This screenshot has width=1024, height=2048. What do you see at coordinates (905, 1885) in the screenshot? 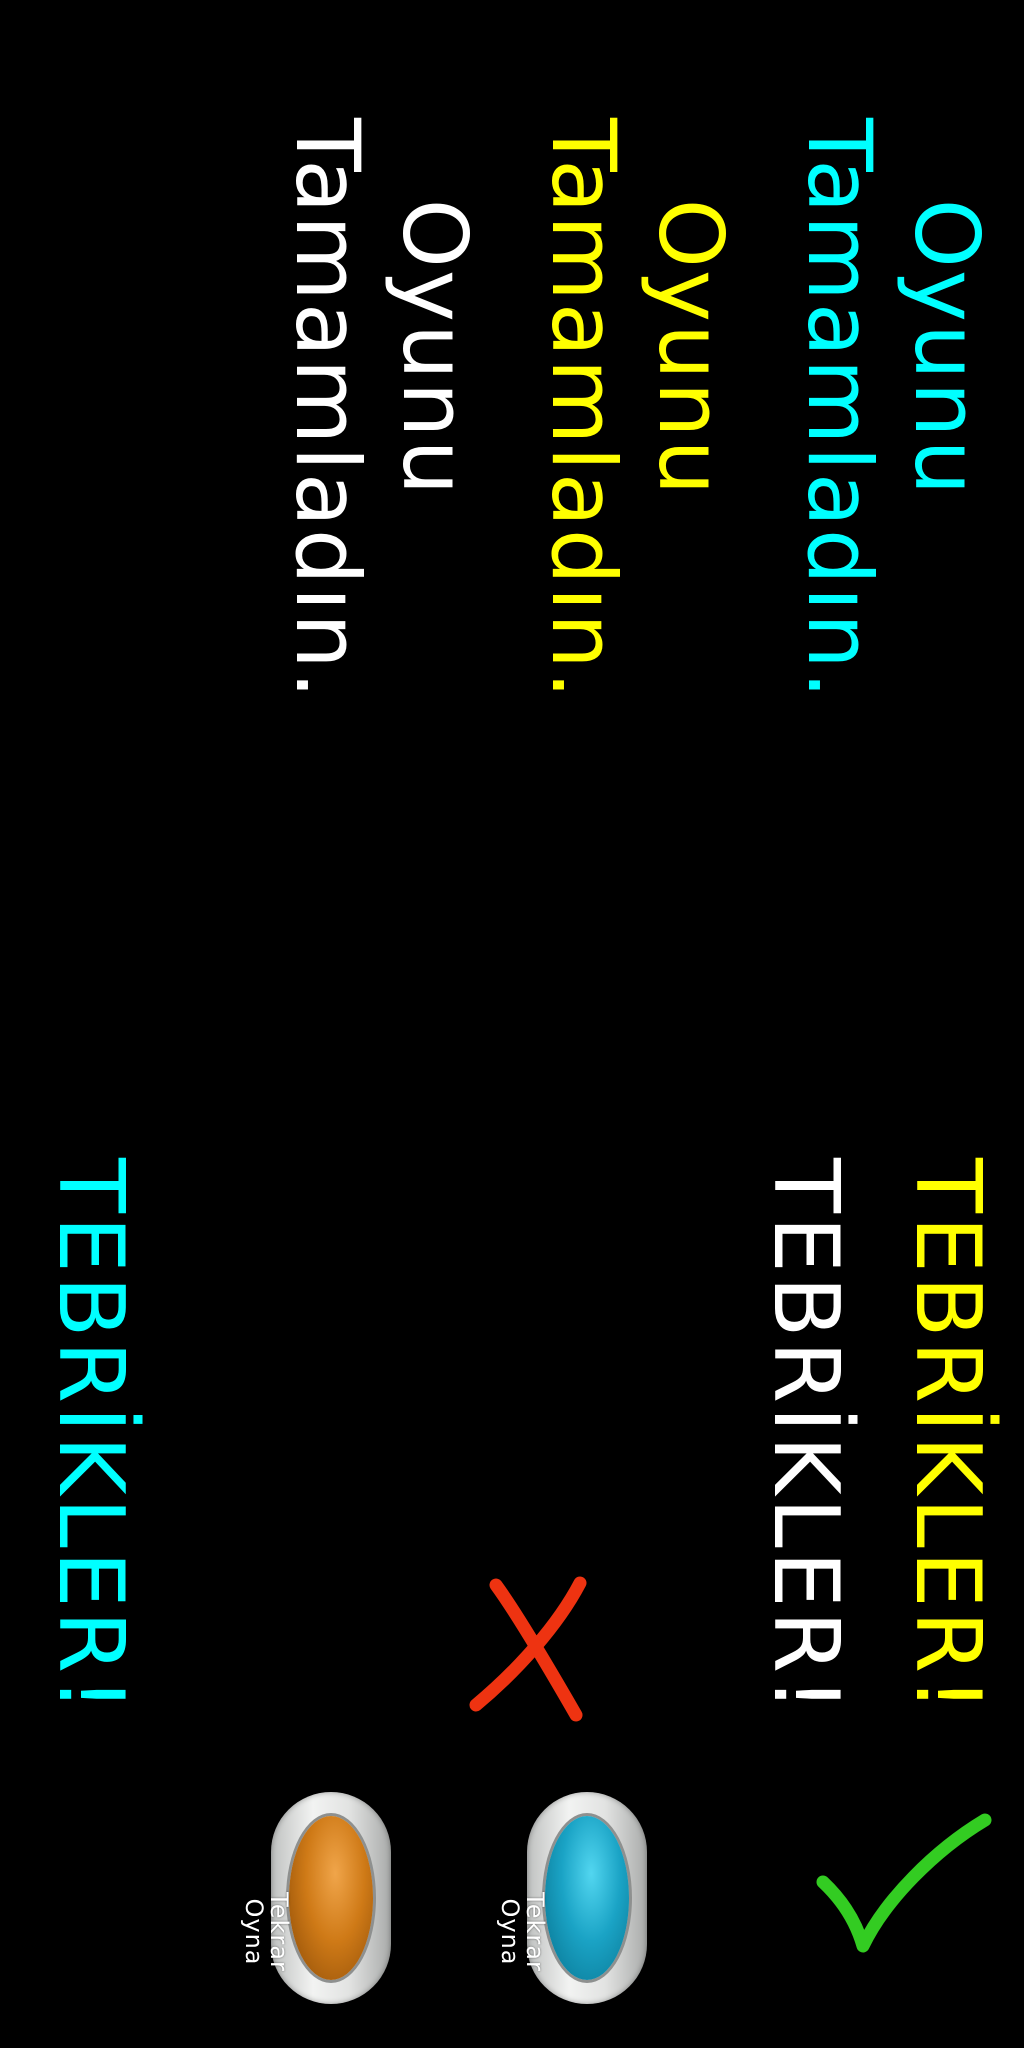
I see `check-icon` at bounding box center [905, 1885].